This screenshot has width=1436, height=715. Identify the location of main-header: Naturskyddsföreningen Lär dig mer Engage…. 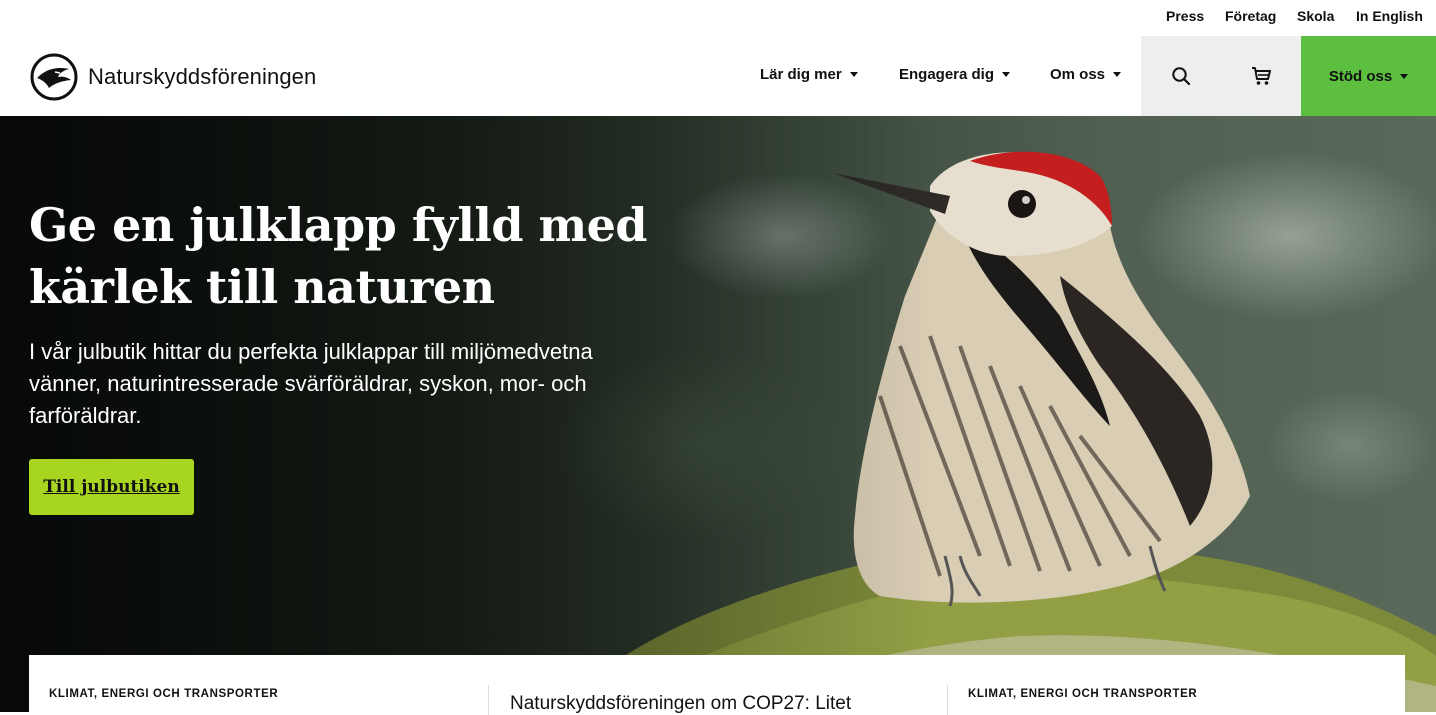
(718, 76).